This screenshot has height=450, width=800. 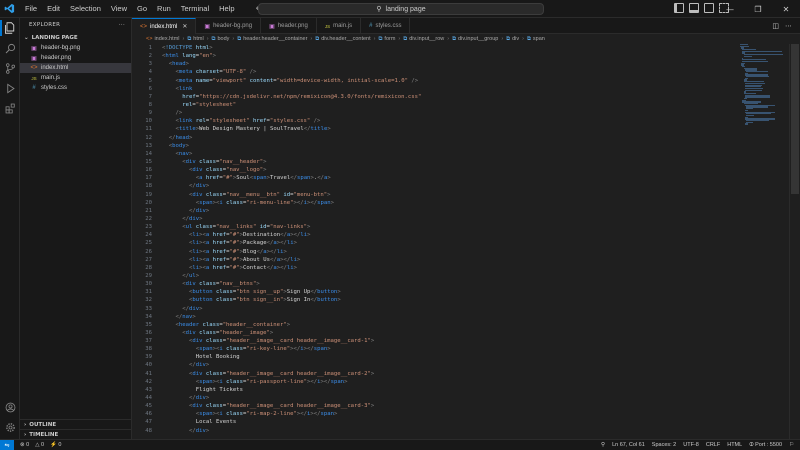 What do you see at coordinates (437, 64) in the screenshot?
I see `code-line: 3 <head>` at bounding box center [437, 64].